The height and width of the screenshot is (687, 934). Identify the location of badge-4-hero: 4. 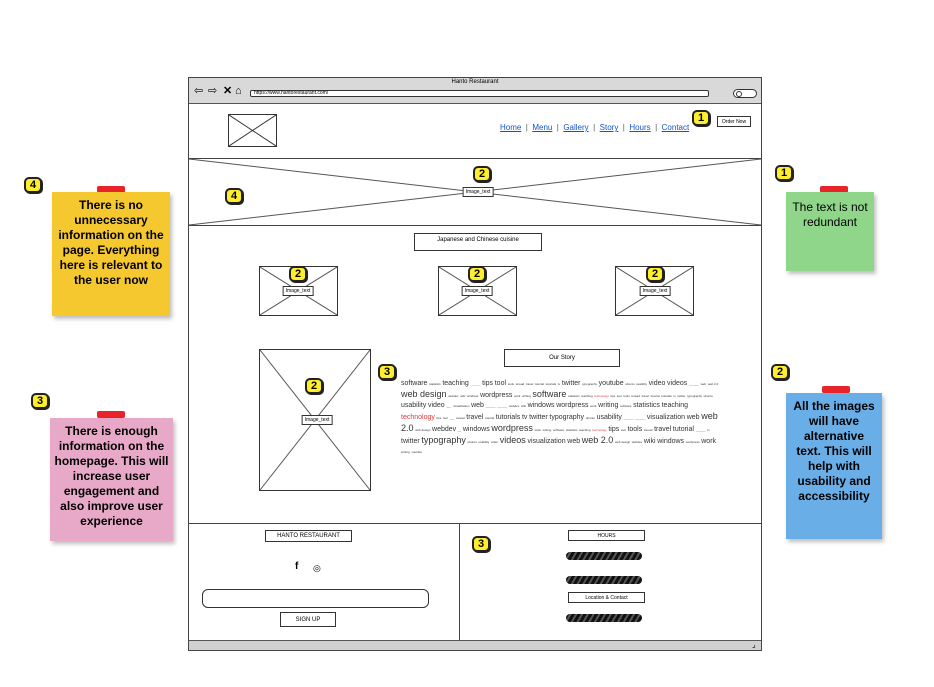
(234, 196).